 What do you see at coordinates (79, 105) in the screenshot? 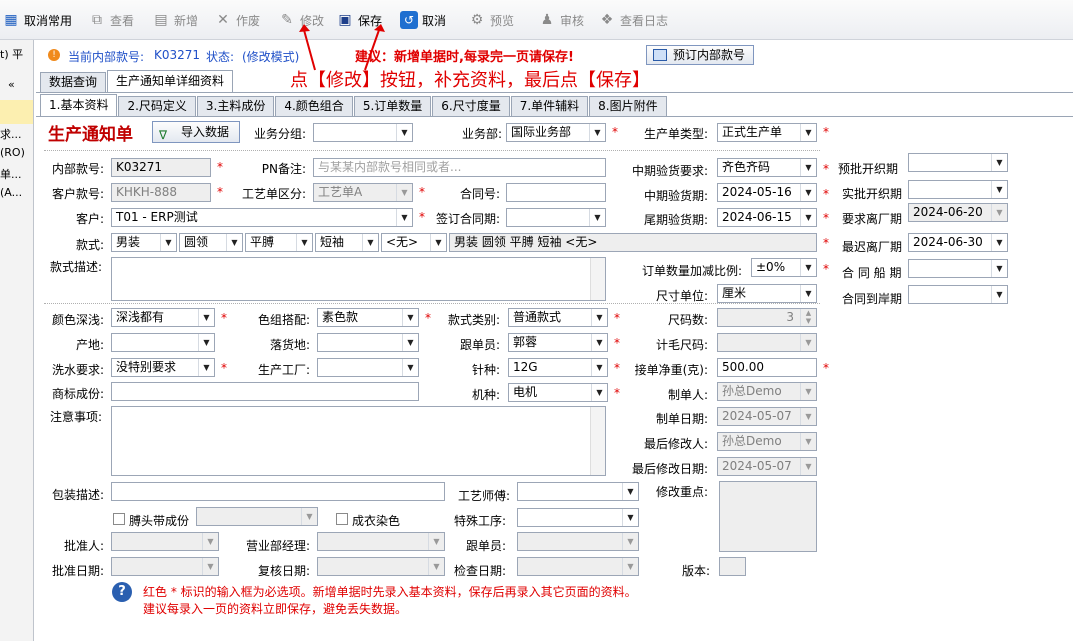
I see `tab-basic-info: 1.基本资料` at bounding box center [79, 105].